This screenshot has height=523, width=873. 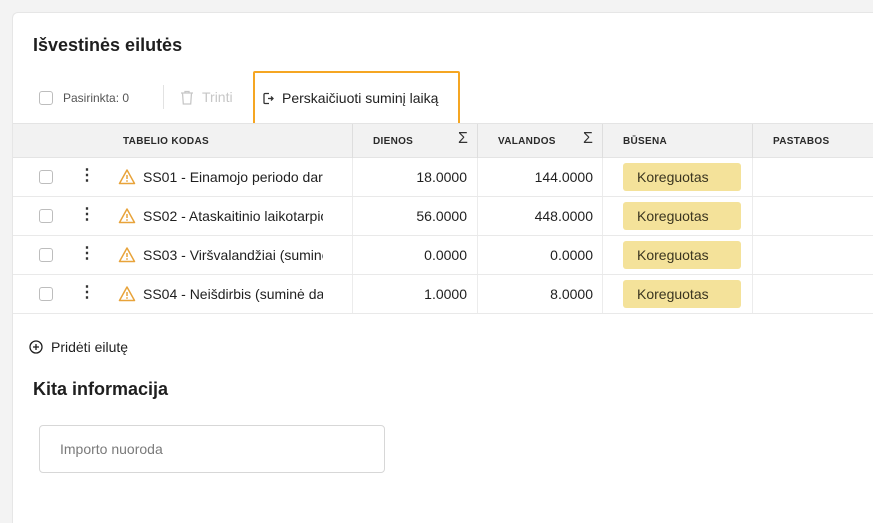 I want to click on recalculate-label: Perskaičiuoti suminį laiką, so click(x=360, y=98).